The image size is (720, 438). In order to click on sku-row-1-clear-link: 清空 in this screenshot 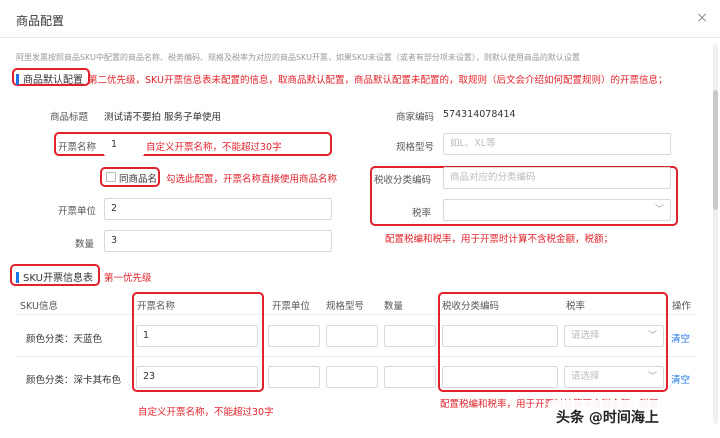, I will do `click(680, 338)`.